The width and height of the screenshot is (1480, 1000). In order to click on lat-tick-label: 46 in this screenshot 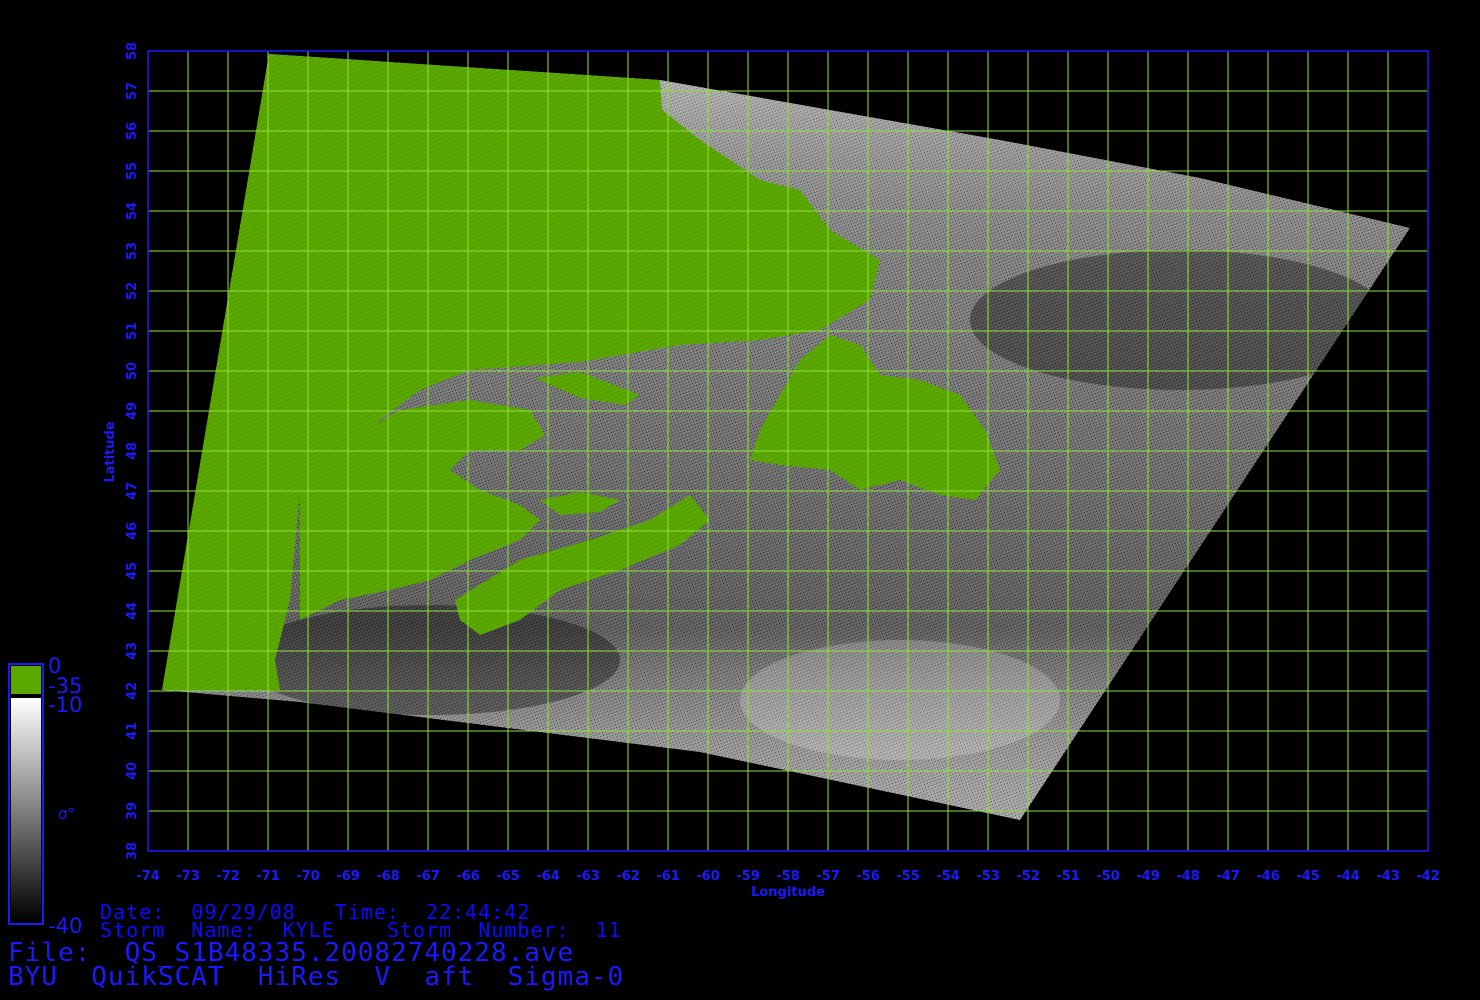, I will do `click(132, 531)`.